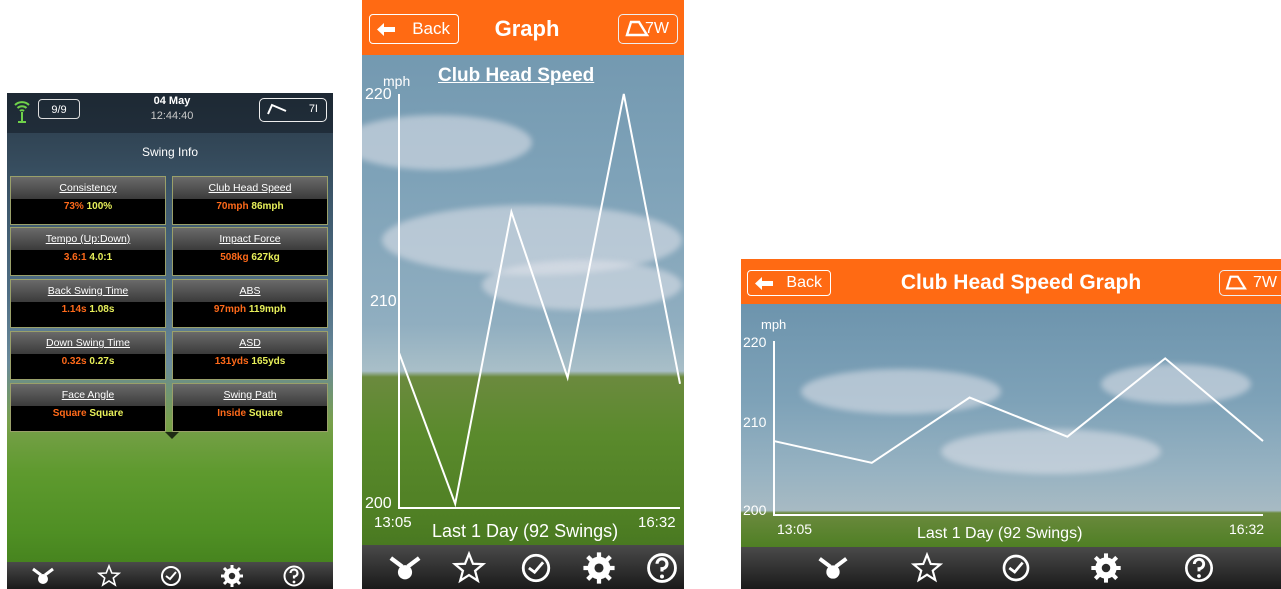 The width and height of the screenshot is (1281, 589). What do you see at coordinates (268, 361) in the screenshot?
I see `stat-value-best: 165yds` at bounding box center [268, 361].